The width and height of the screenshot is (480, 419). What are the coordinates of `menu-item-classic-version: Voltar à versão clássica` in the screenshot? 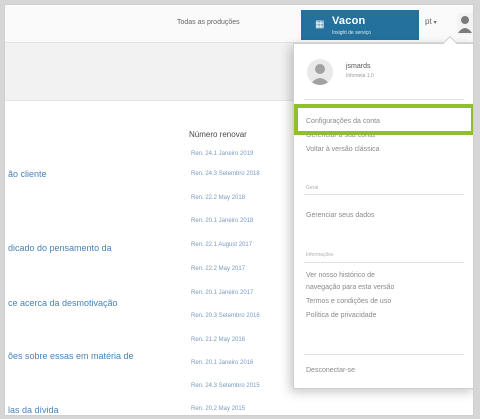 It's located at (343, 149).